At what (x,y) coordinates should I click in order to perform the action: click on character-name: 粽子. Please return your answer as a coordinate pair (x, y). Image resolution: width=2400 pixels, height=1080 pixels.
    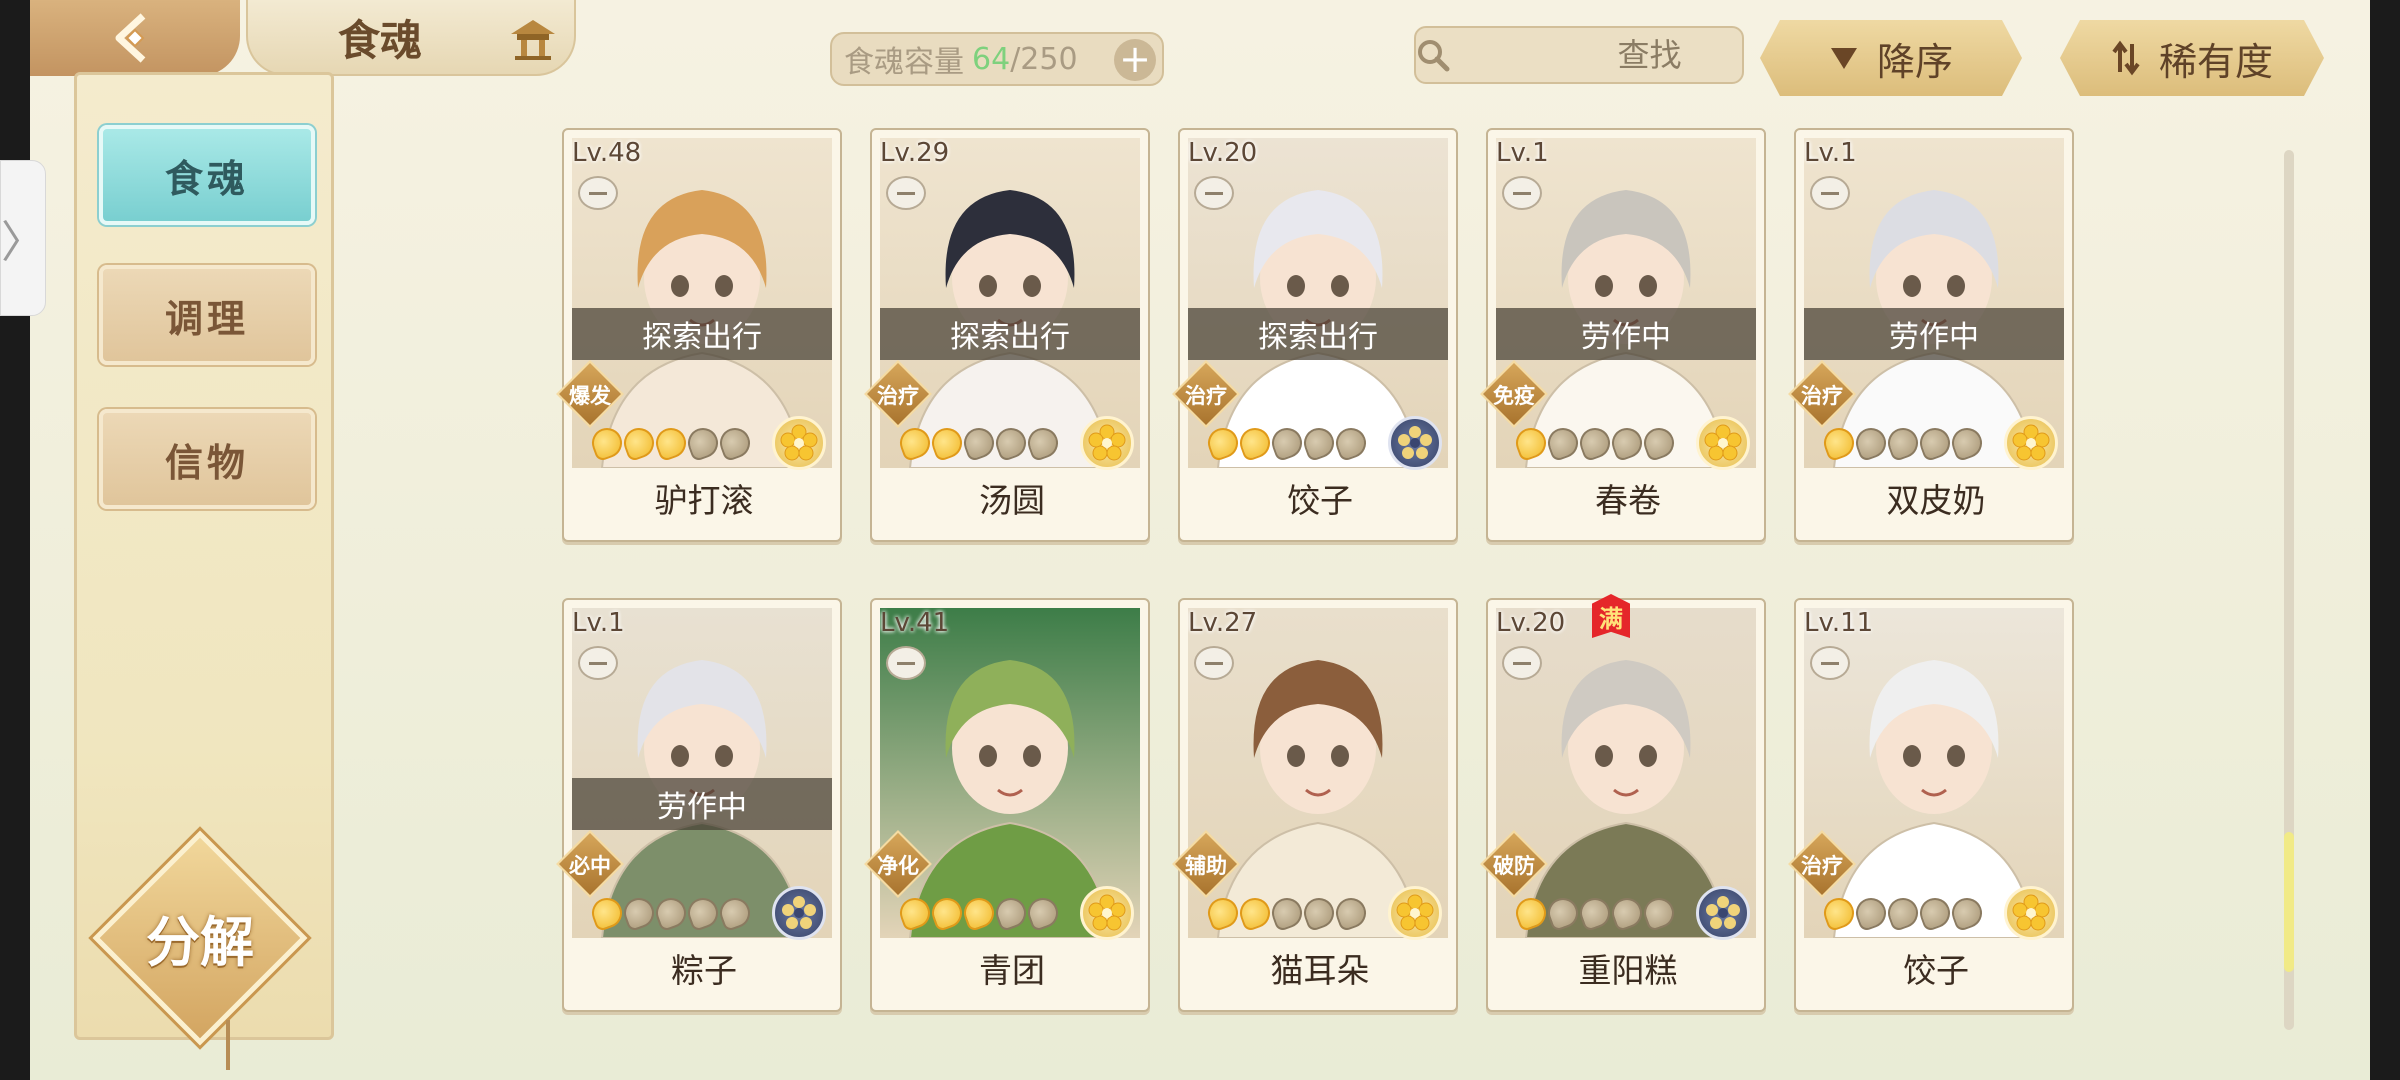
    Looking at the image, I should click on (704, 970).